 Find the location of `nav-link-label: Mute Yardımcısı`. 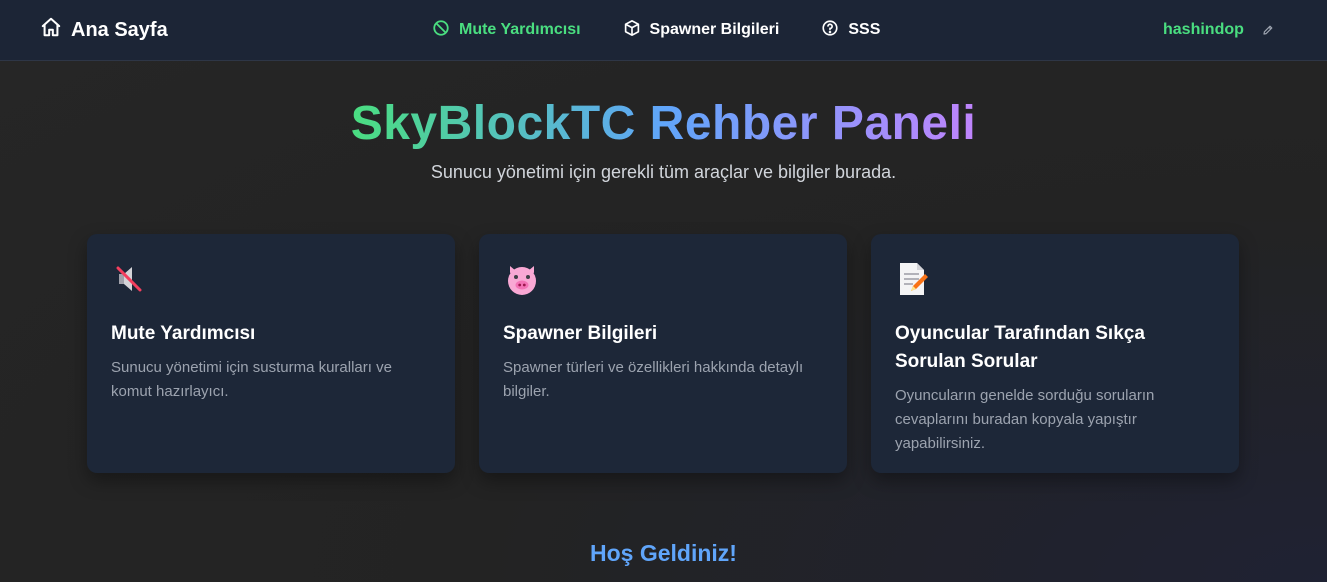

nav-link-label: Mute Yardımcısı is located at coordinates (520, 29).